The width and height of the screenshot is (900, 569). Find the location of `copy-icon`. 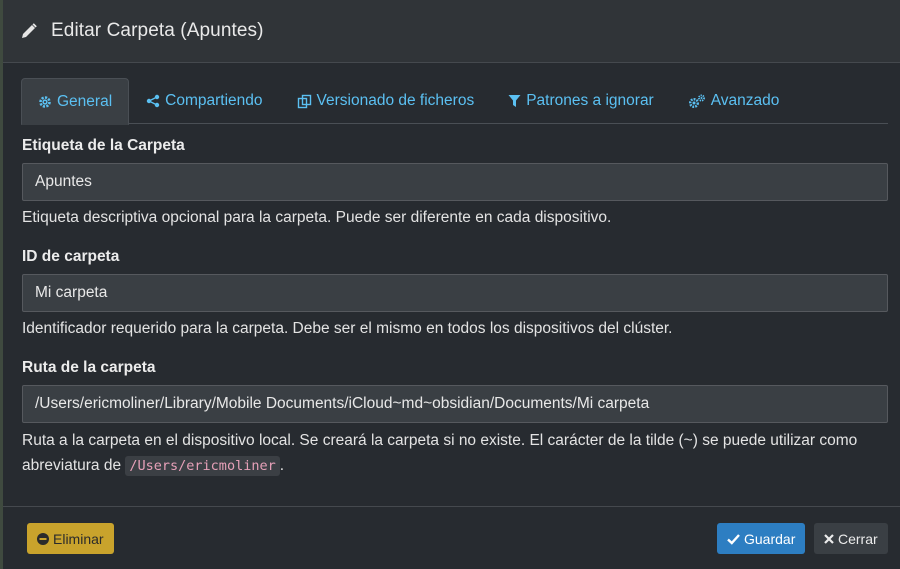

copy-icon is located at coordinates (304, 101).